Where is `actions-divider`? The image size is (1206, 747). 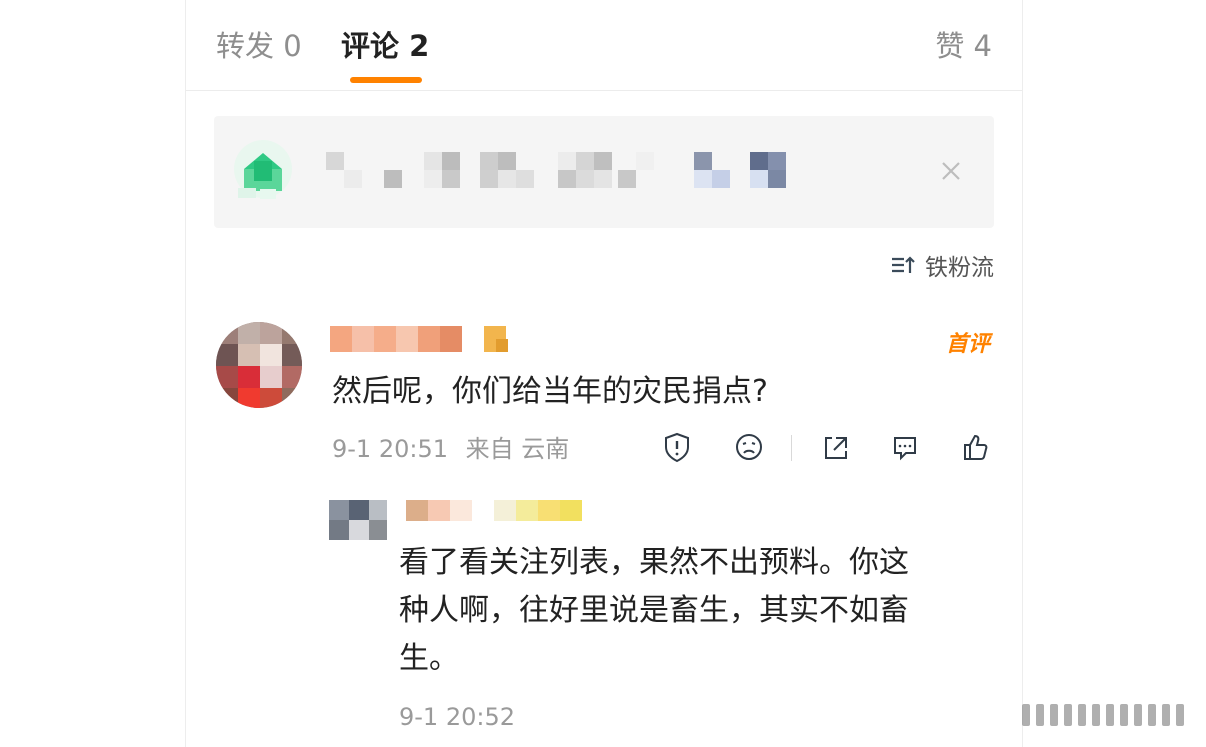
actions-divider is located at coordinates (791, 448).